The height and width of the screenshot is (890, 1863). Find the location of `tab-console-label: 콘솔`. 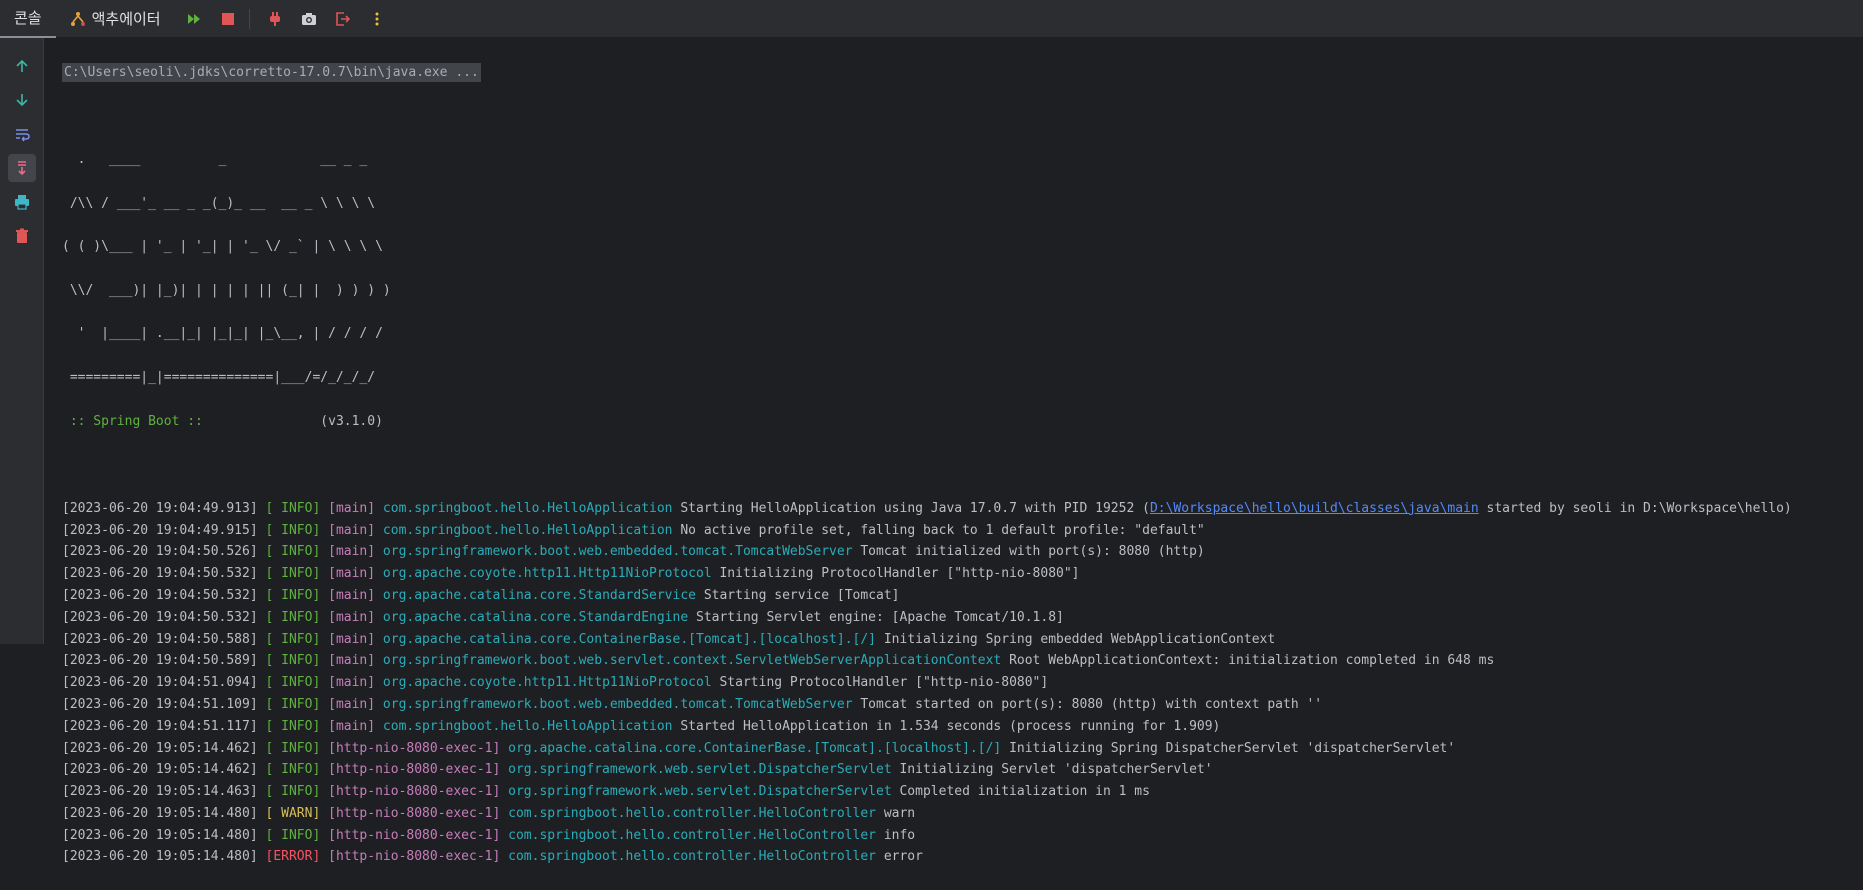

tab-console-label: 콘솔 is located at coordinates (28, 17).